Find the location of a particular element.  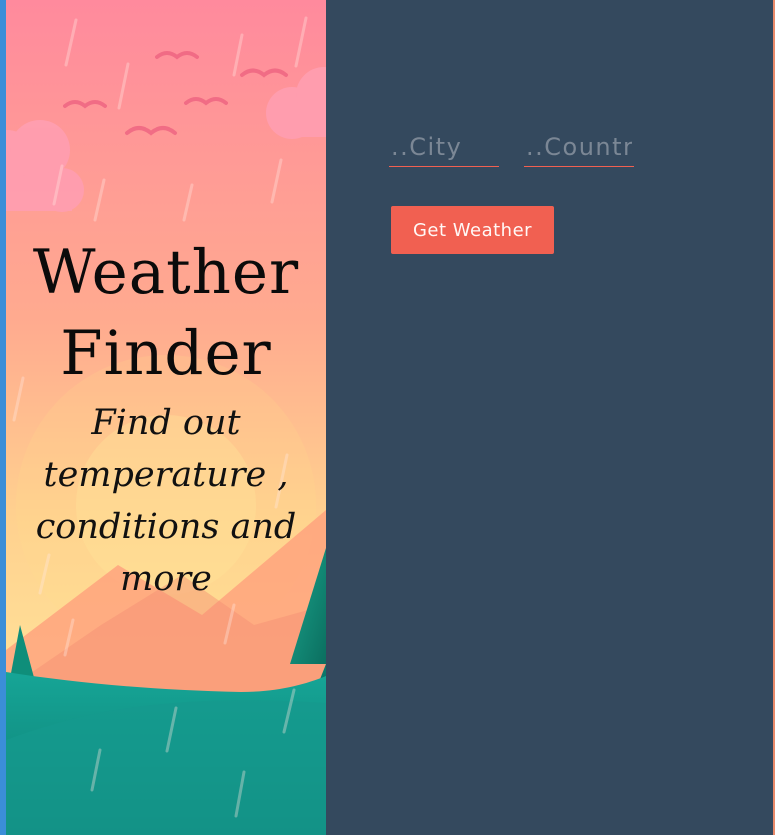

country-input is located at coordinates (579, 147).